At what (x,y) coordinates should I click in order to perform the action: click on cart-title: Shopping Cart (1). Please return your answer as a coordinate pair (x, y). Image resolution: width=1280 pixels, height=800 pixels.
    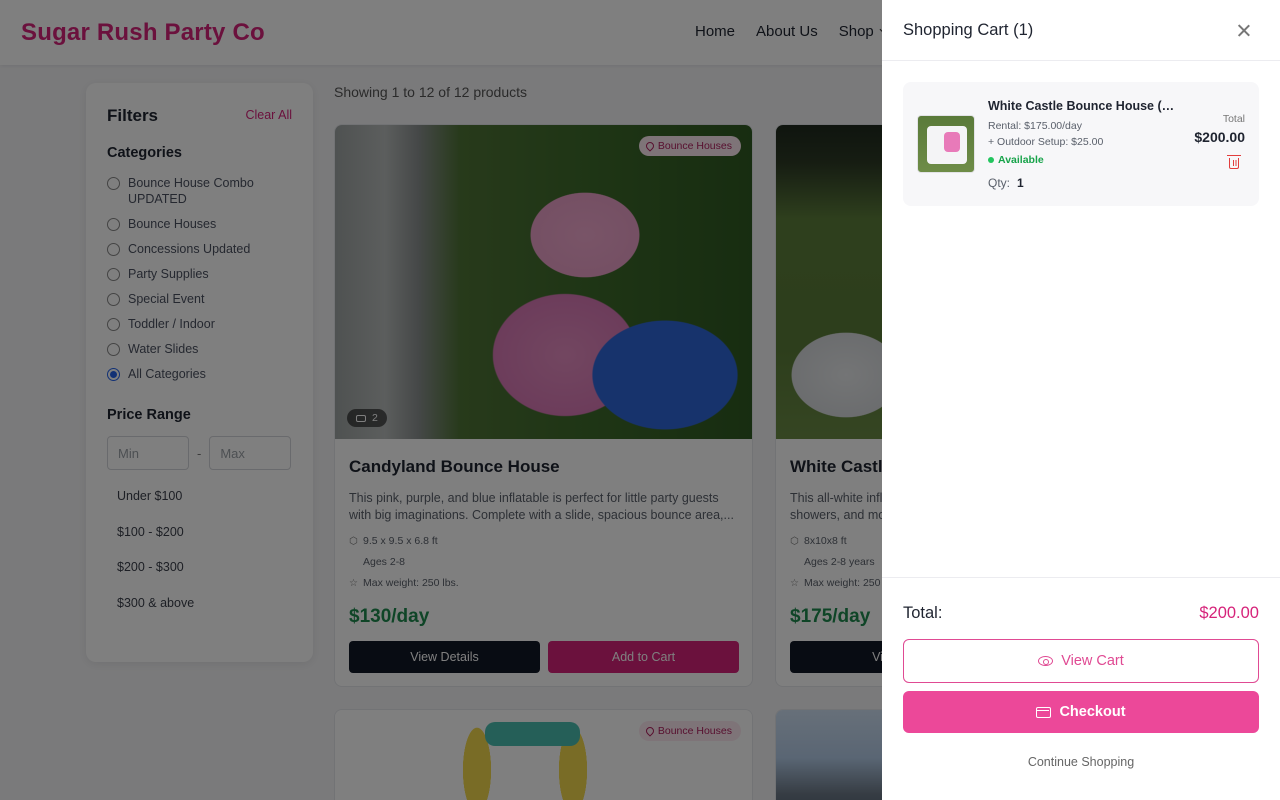
    Looking at the image, I should click on (968, 30).